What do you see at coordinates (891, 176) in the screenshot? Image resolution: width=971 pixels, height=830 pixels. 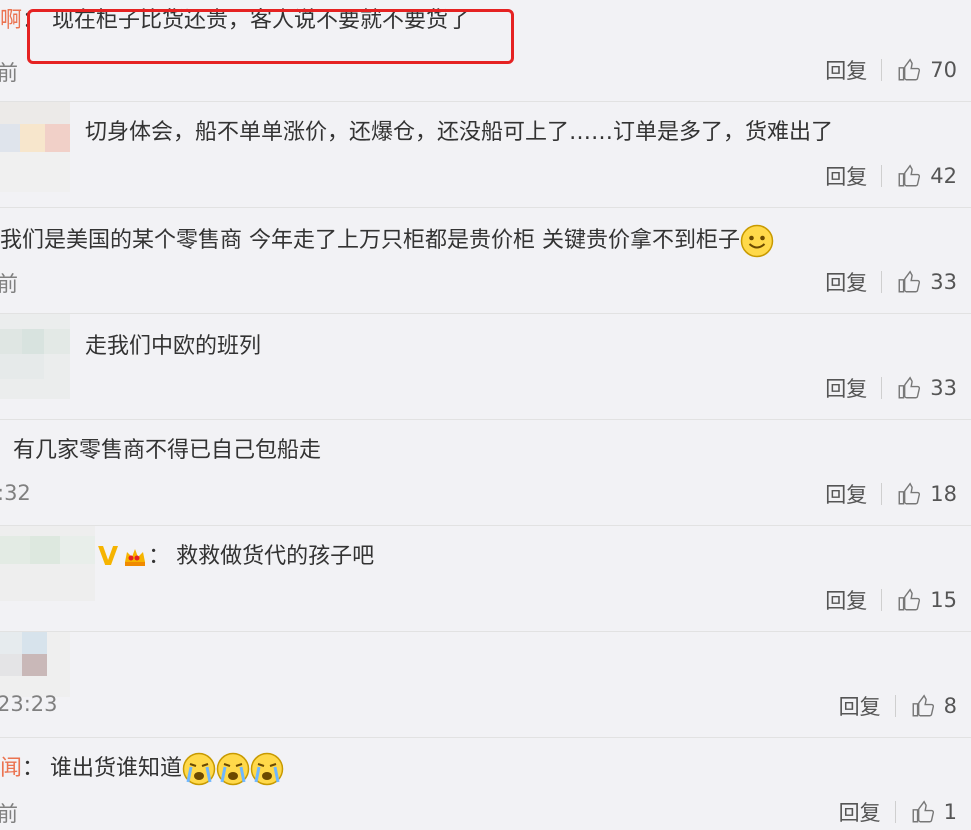 I see `comment-actions: 回复 42` at bounding box center [891, 176].